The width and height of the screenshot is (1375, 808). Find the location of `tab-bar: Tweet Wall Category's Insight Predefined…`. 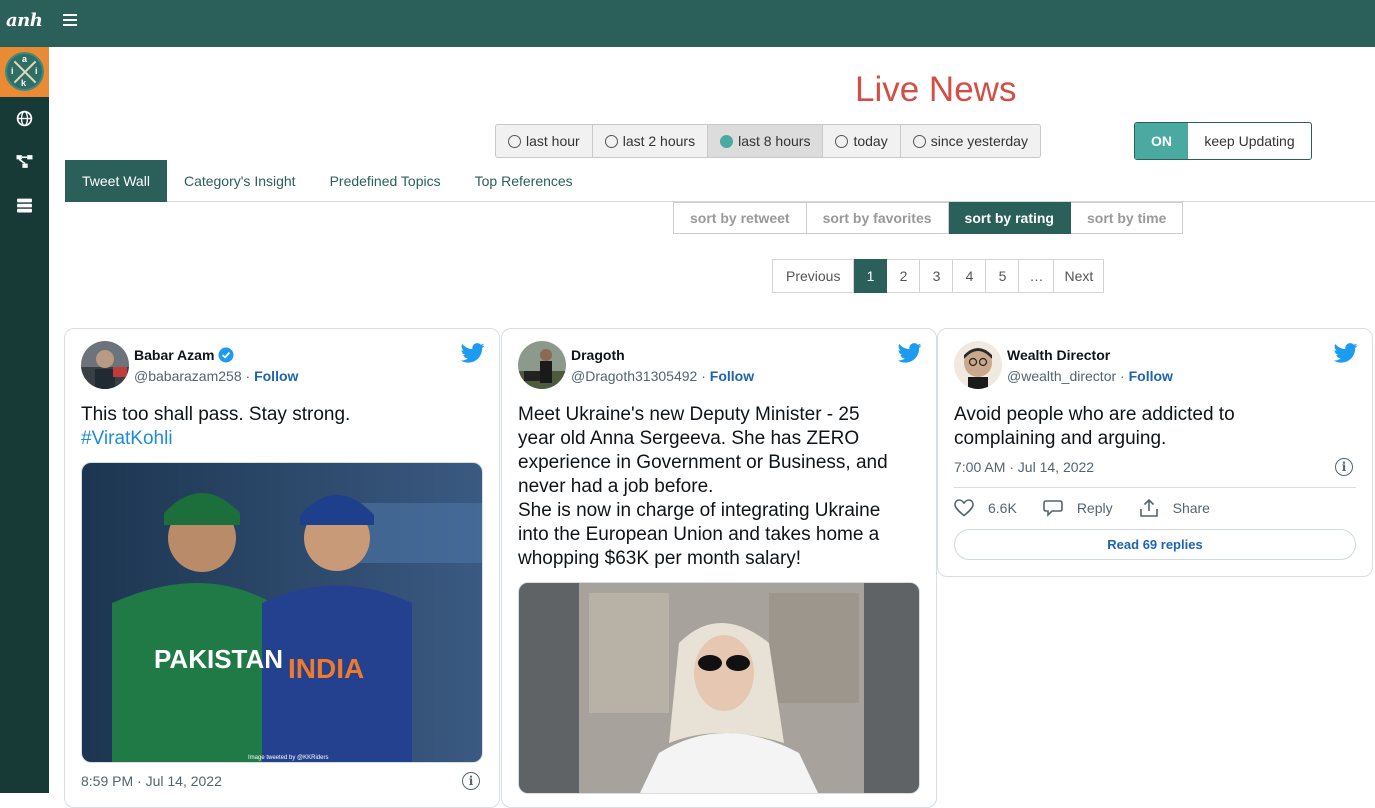

tab-bar: Tweet Wall Category's Insight Predefined… is located at coordinates (720, 181).